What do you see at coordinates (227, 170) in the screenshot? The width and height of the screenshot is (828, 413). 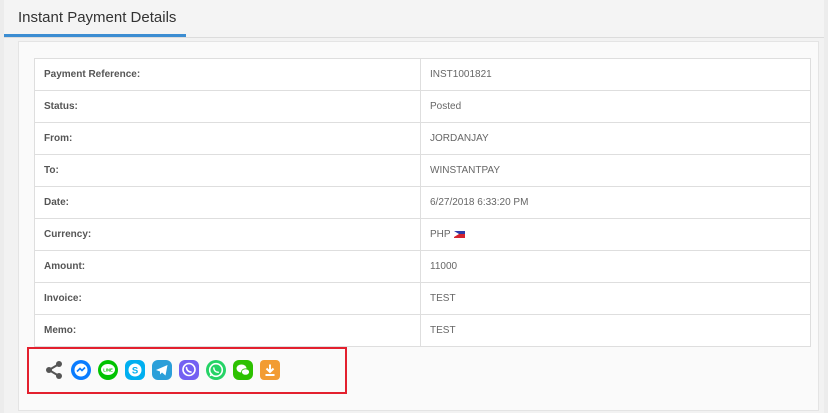 I see `row-label: To:` at bounding box center [227, 170].